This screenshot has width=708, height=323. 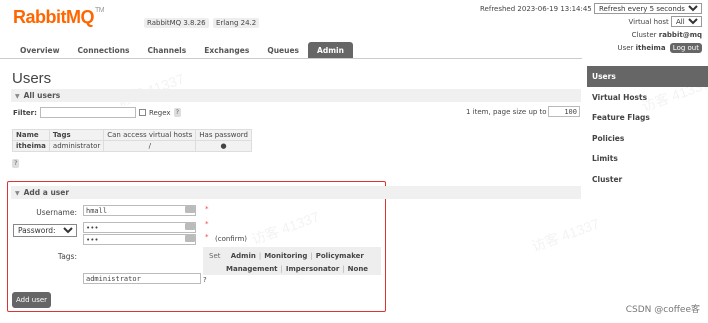 I want to click on all-users-section-header: ▼ All users, so click(x=296, y=95).